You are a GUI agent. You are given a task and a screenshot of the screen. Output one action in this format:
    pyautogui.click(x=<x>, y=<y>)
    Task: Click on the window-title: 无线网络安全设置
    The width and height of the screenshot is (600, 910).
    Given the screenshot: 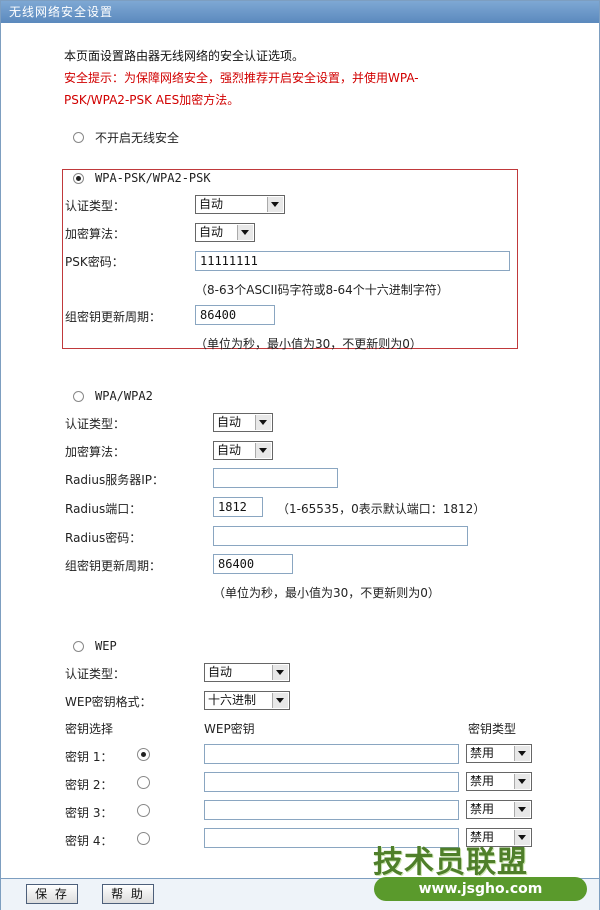 What is the action you would take?
    pyautogui.click(x=61, y=12)
    